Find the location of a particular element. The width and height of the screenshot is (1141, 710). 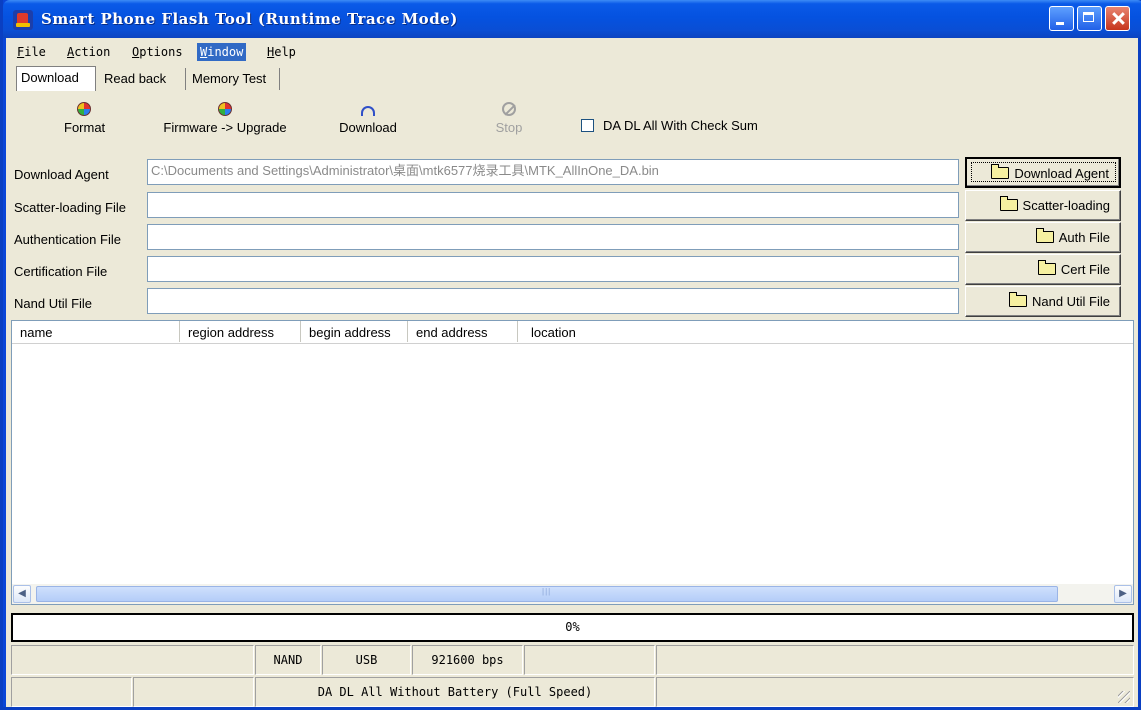

cert-file-button: Cert File is located at coordinates (1043, 269).